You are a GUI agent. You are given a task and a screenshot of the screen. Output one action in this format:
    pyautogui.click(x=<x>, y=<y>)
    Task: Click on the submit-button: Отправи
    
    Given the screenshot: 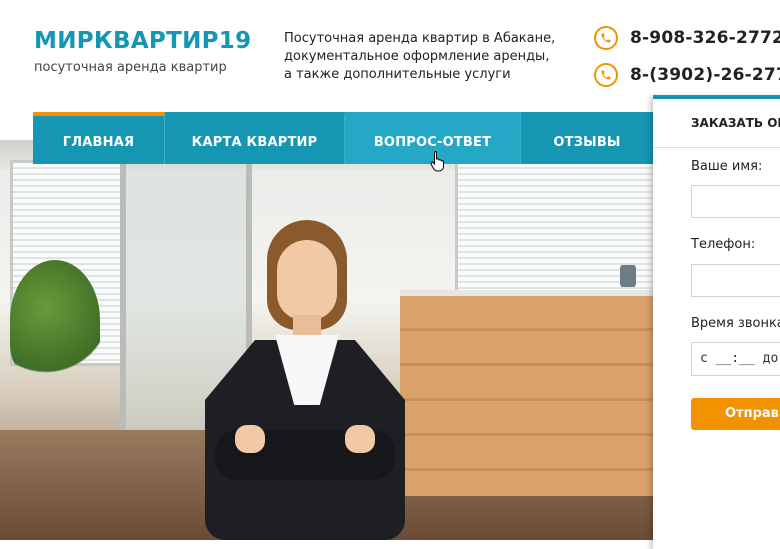 What is the action you would take?
    pyautogui.click(x=735, y=414)
    